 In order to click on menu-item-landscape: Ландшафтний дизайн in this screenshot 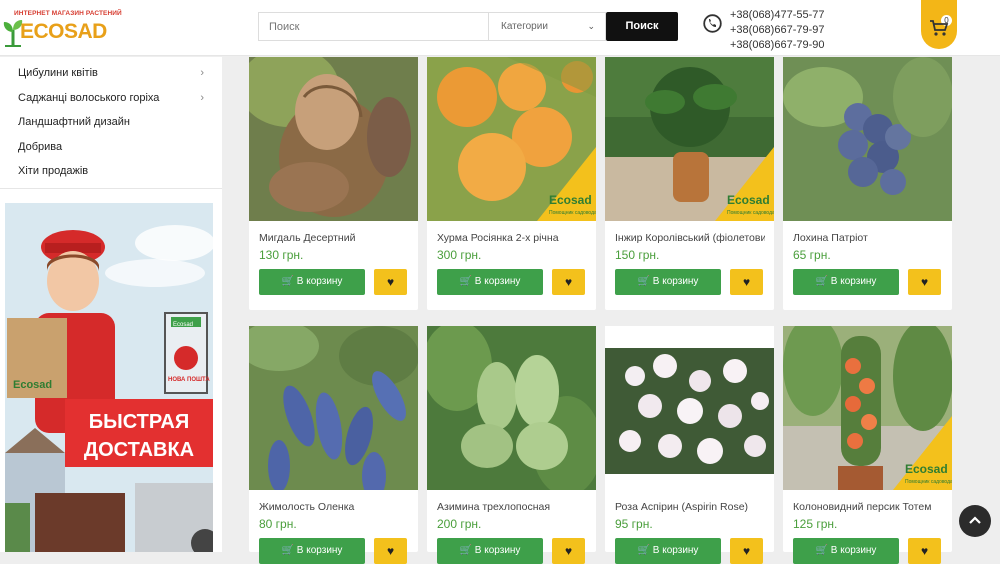, I will do `click(111, 122)`.